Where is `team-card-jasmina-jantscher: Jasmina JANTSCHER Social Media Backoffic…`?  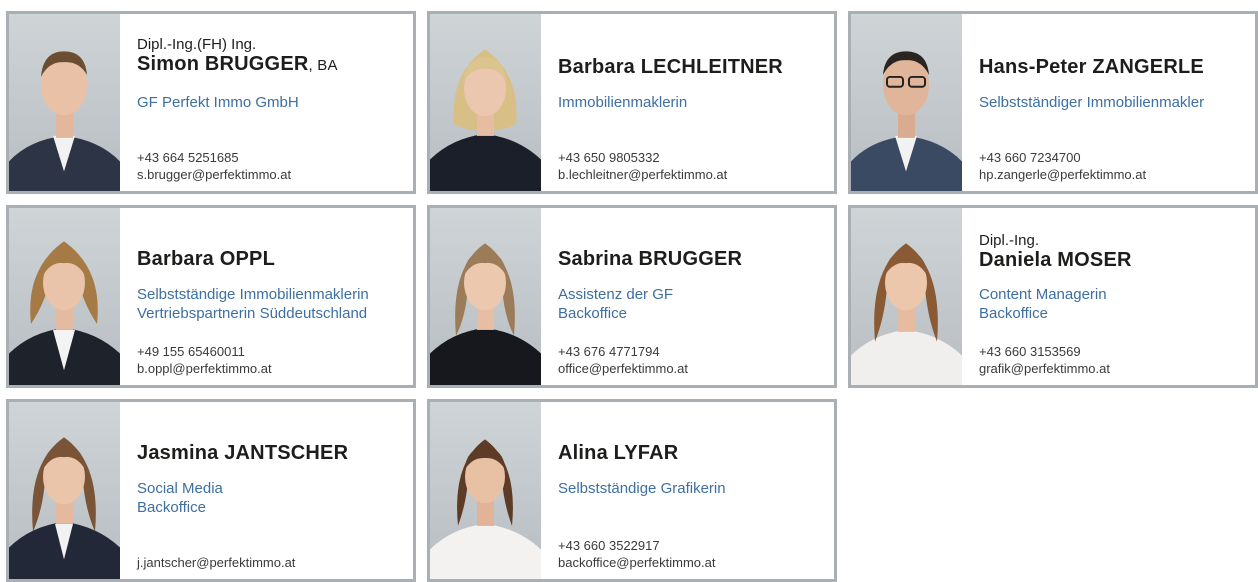
team-card-jasmina-jantscher: Jasmina JANTSCHER Social Media Backoffic… is located at coordinates (211, 490).